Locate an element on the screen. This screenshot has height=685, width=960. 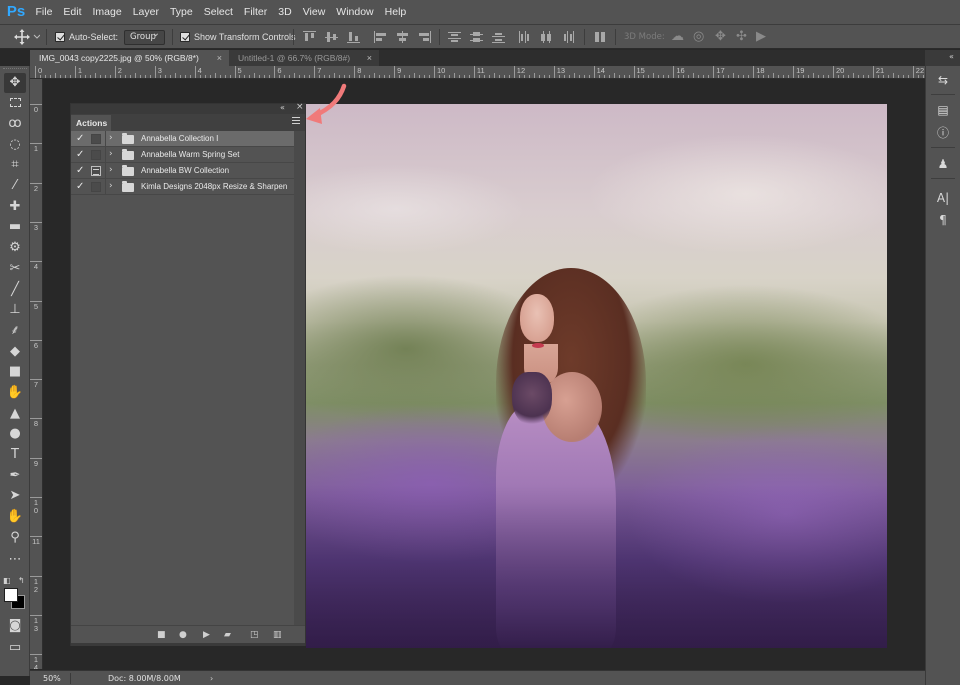
menu-type: Type is located at coordinates (181, 12).